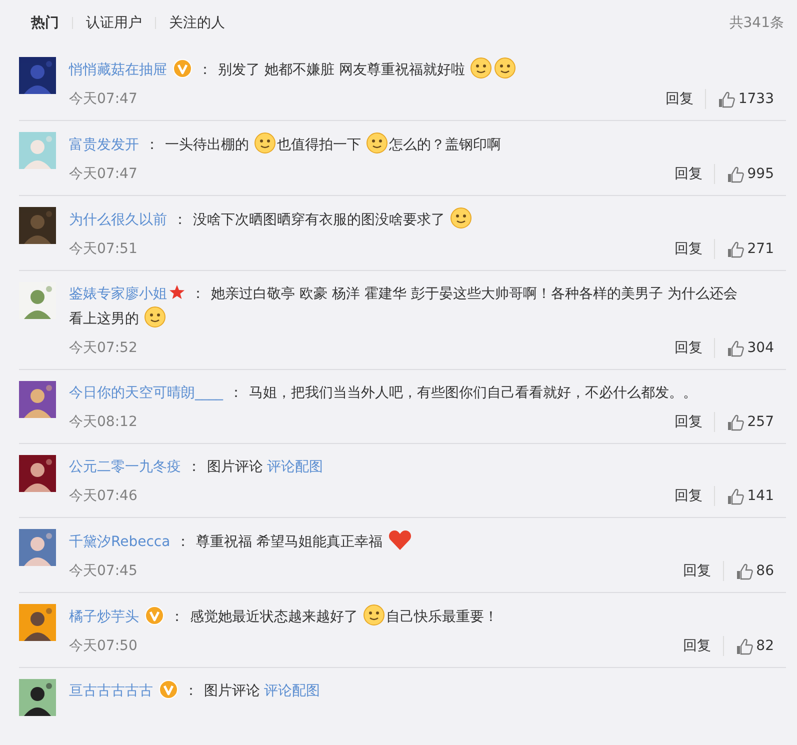 This screenshot has height=745, width=797. What do you see at coordinates (45, 23) in the screenshot?
I see `filter-tab: 热门` at bounding box center [45, 23].